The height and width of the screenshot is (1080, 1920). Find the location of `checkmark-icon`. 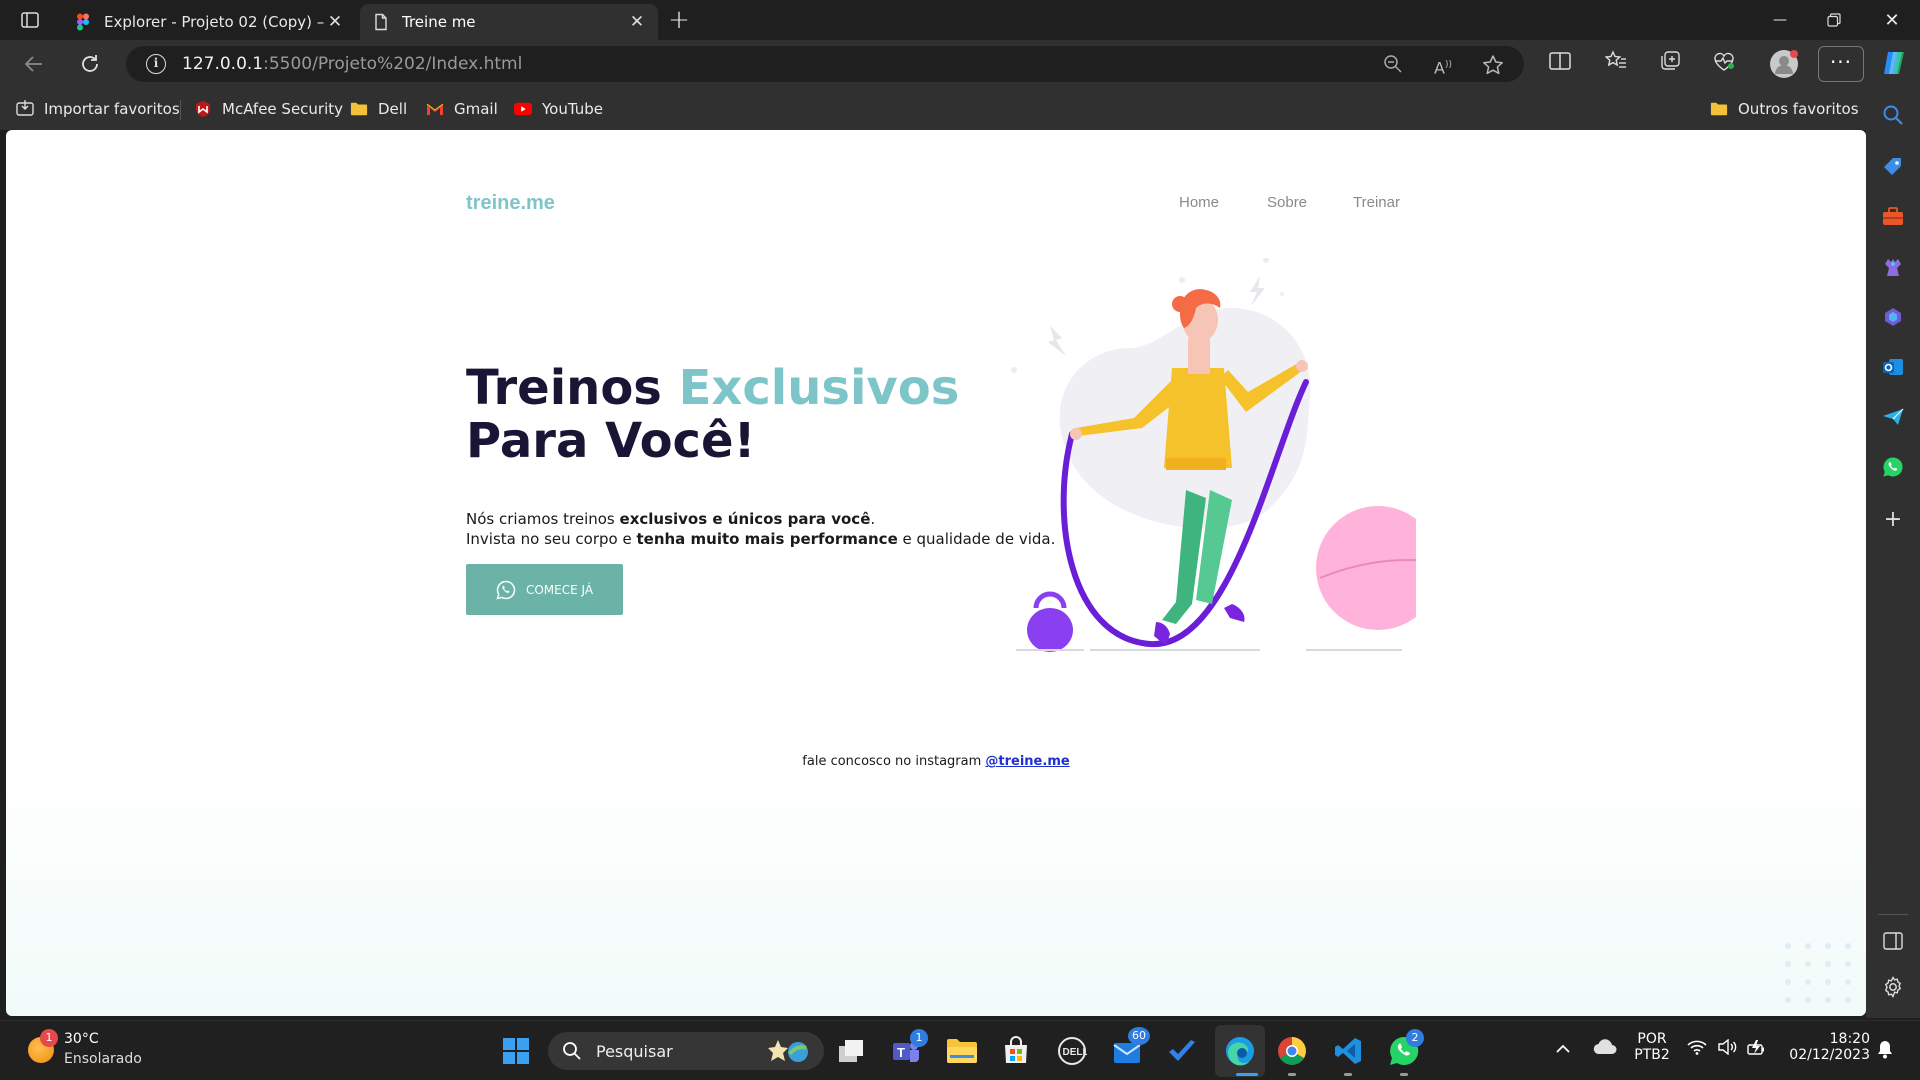

checkmark-icon is located at coordinates (1182, 1050).